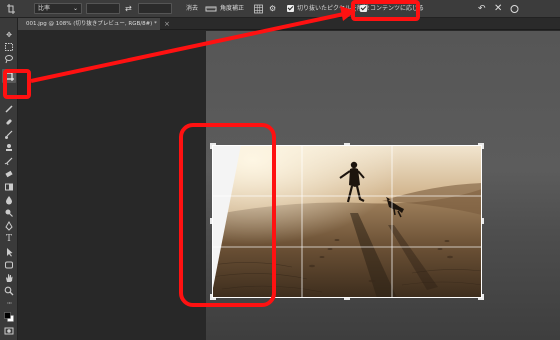  I want to click on tools-panel: ✥ T ···, so click(9, 179).